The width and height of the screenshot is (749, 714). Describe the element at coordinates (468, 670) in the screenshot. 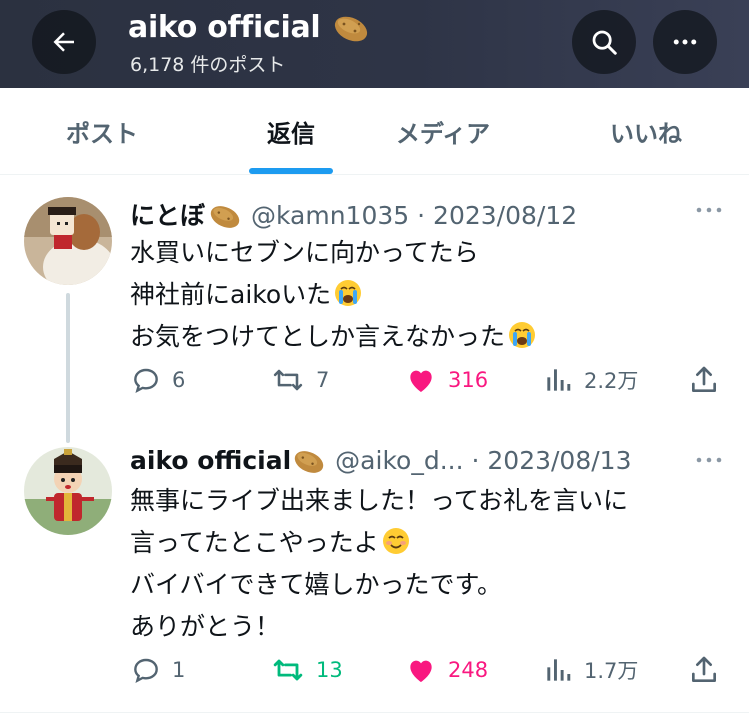

I see `like-count: 248` at that location.